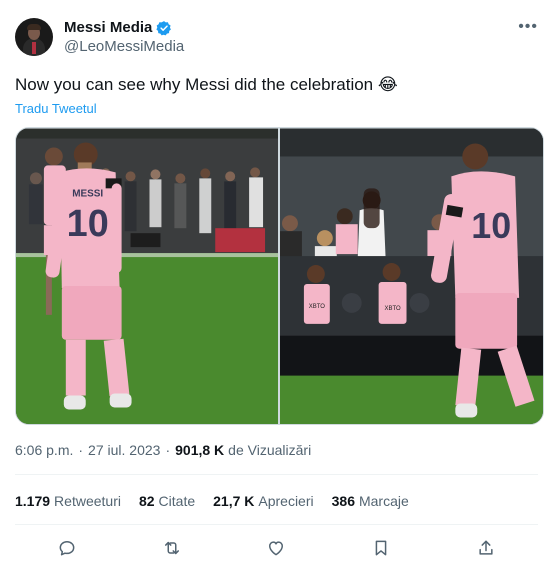  I want to click on avatar-hair, so click(34, 27).